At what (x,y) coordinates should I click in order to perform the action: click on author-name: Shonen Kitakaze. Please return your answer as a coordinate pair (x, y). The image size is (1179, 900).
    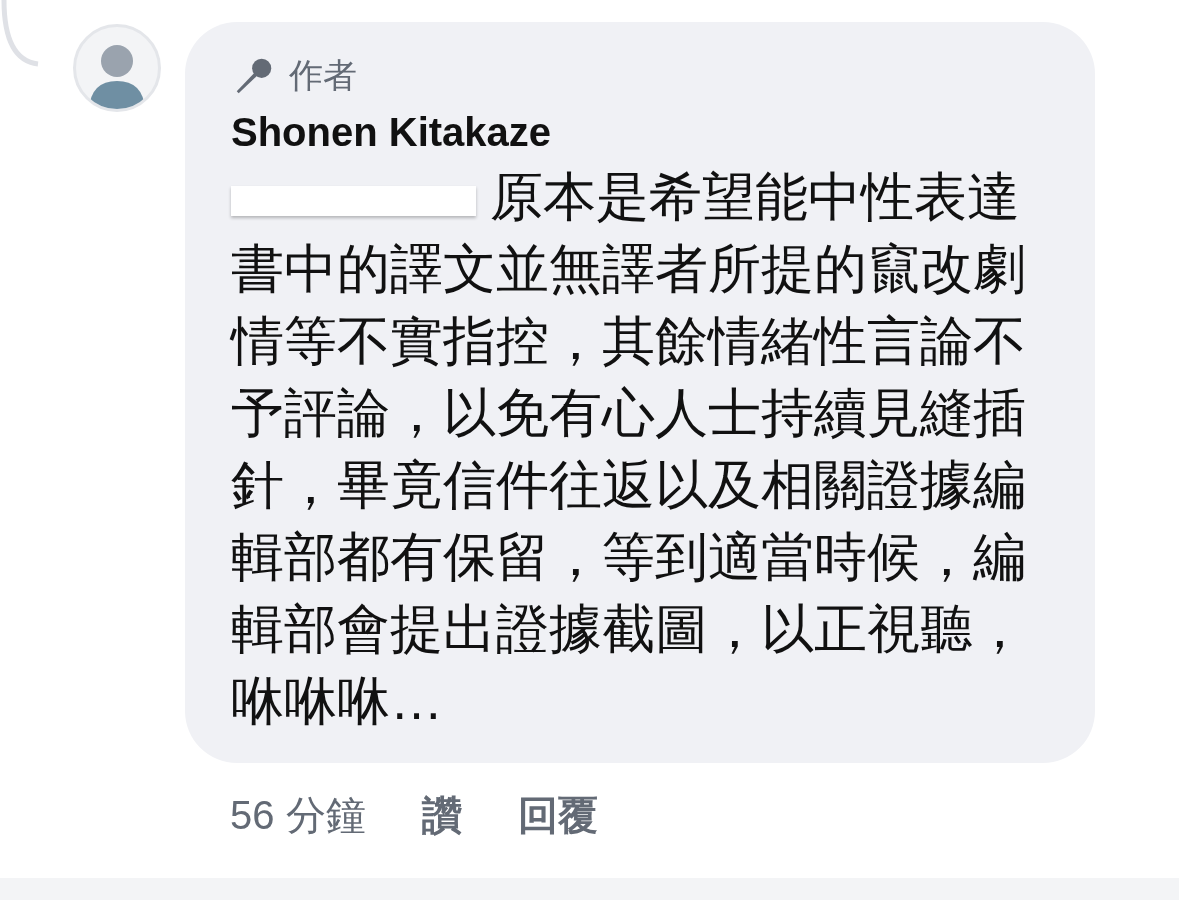
    Looking at the image, I should click on (643, 132).